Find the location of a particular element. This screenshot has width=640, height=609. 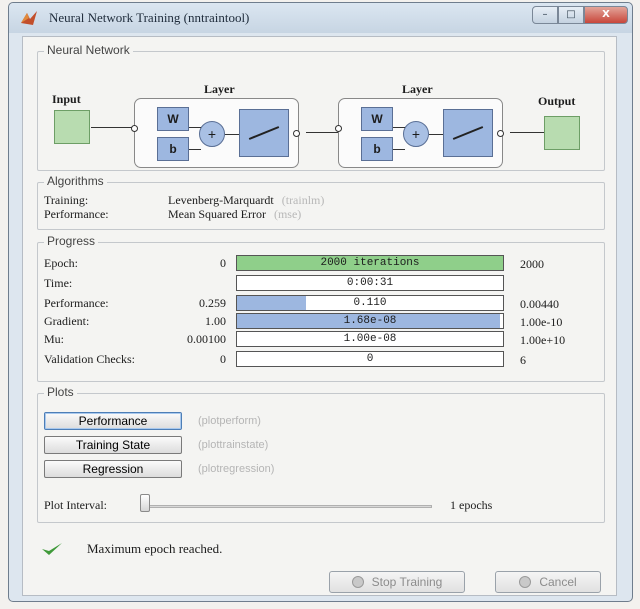

performance-value: Mean Squared Error (mse) is located at coordinates (234, 214).